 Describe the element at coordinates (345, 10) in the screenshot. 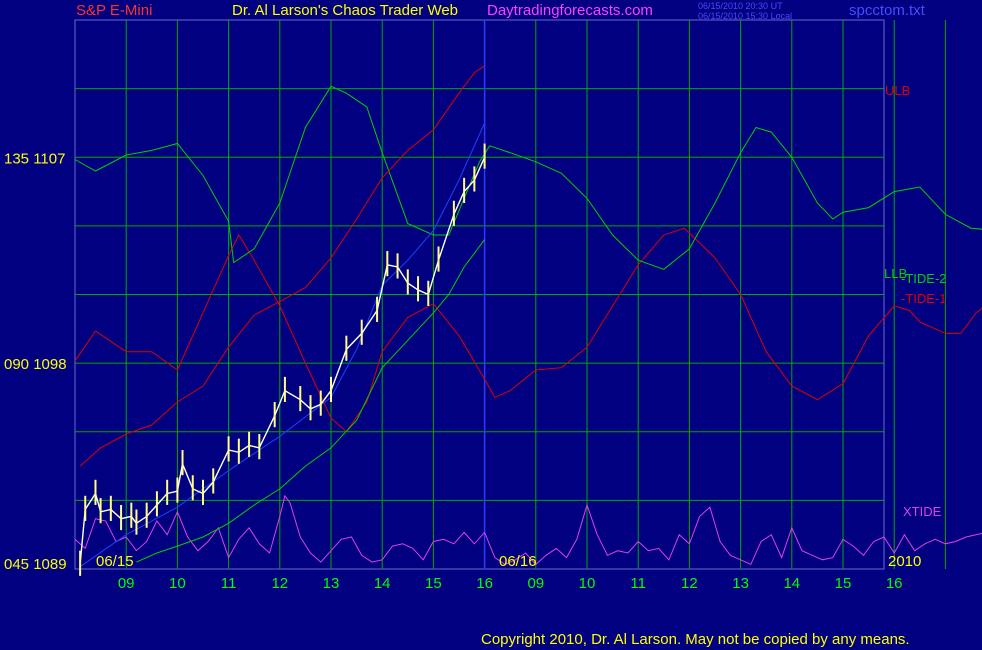

I see `page-title: Dr. Al Larson's Chaos Trader Web` at that location.